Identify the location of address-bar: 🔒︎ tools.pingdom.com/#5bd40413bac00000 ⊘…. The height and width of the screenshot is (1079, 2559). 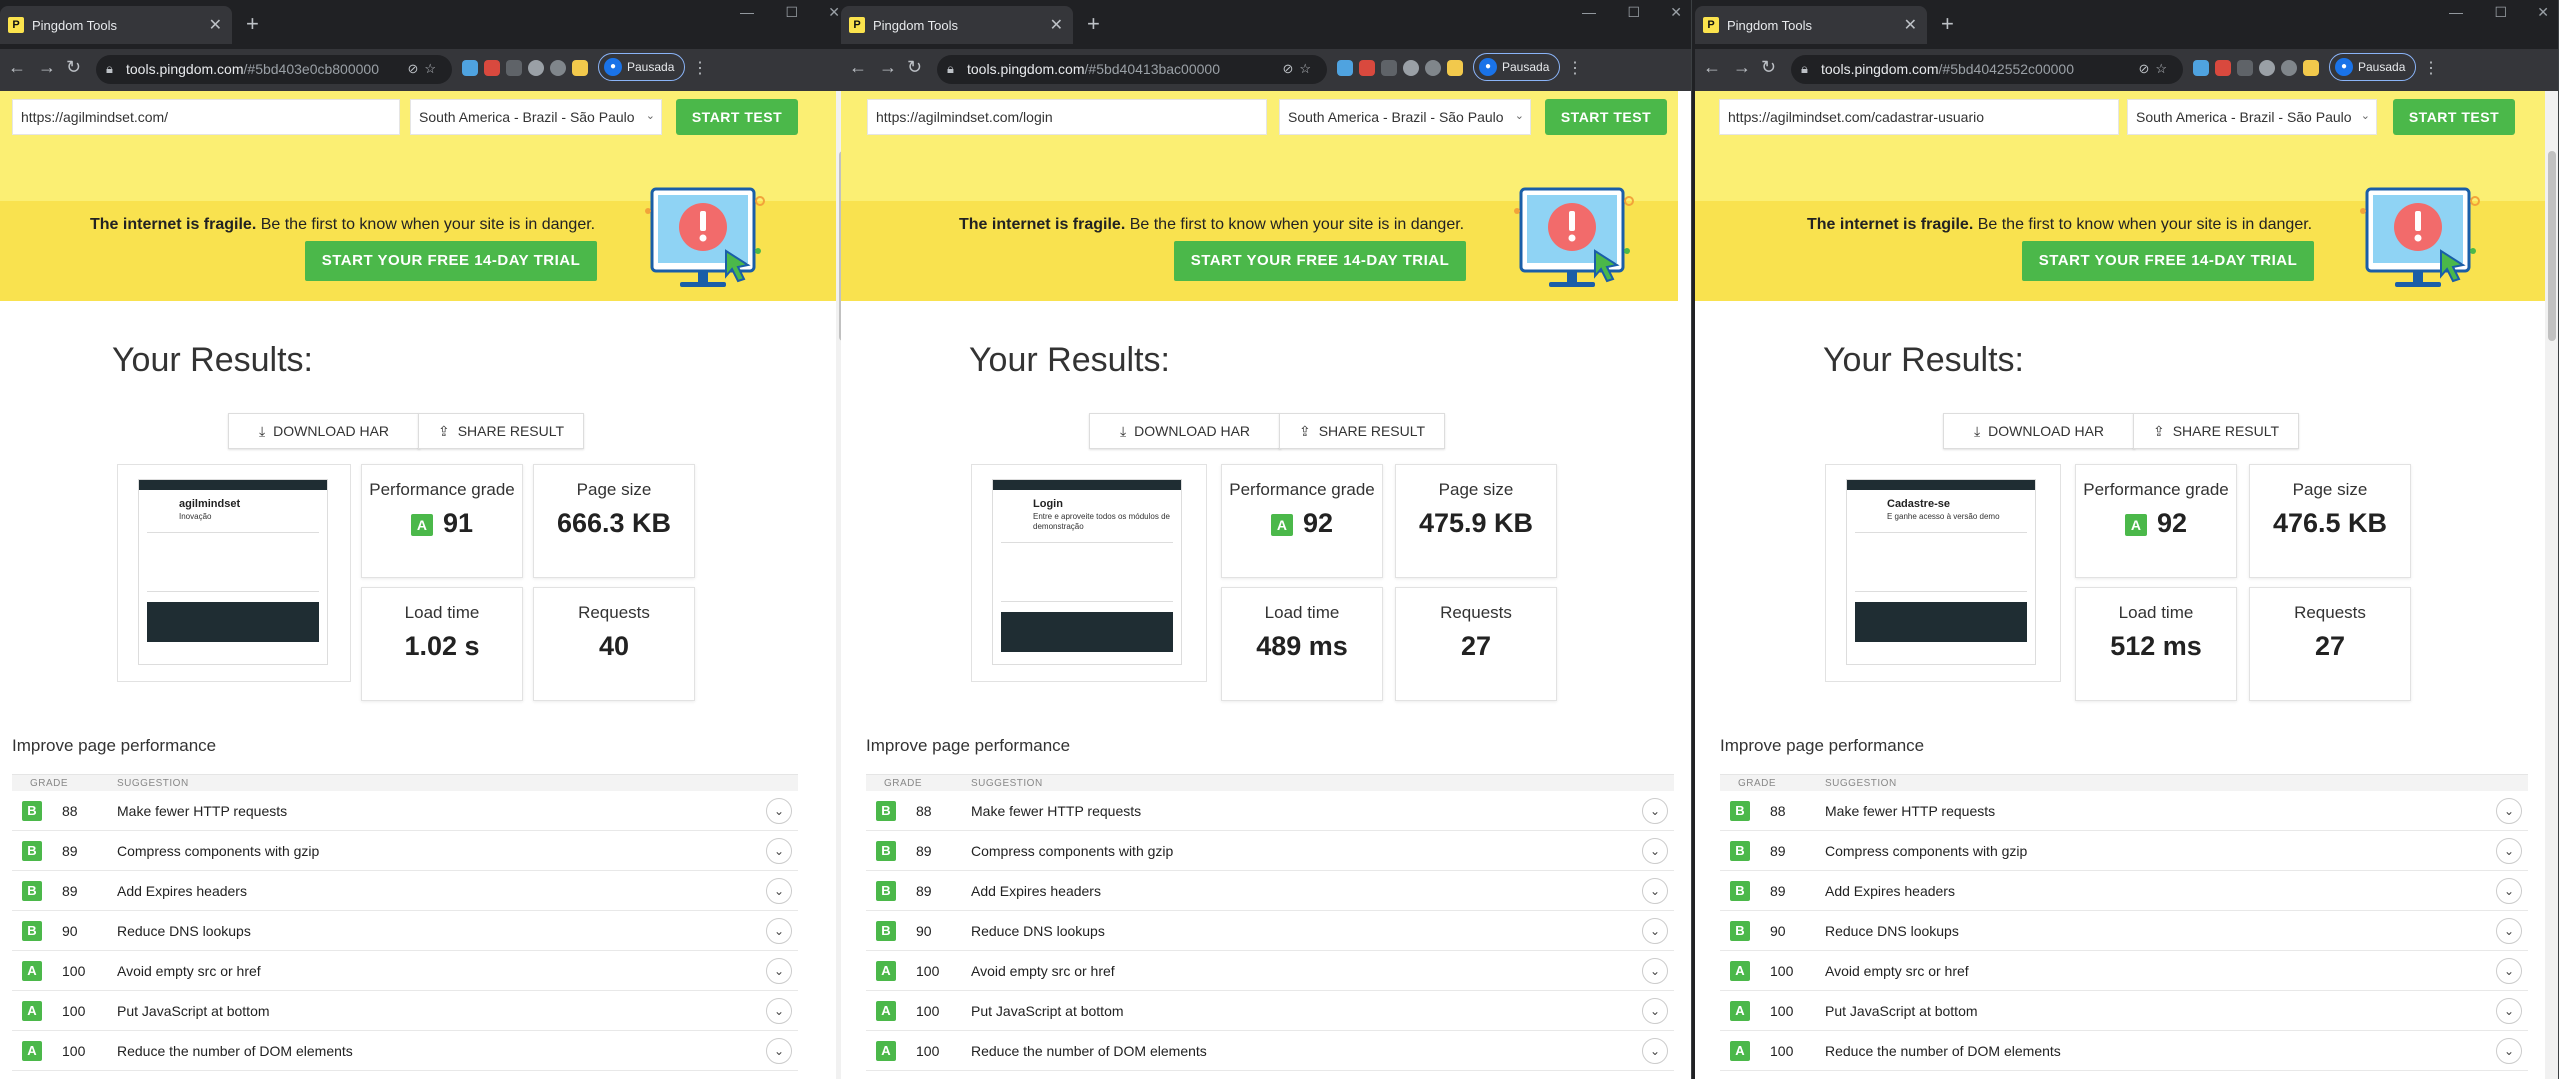
(1132, 69).